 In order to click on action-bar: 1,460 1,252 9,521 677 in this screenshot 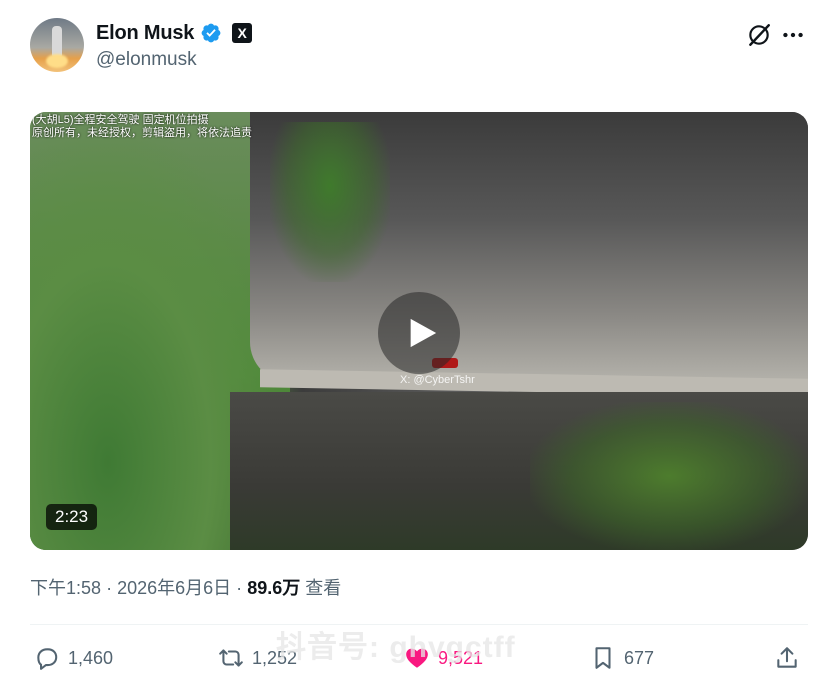, I will do `click(419, 658)`.